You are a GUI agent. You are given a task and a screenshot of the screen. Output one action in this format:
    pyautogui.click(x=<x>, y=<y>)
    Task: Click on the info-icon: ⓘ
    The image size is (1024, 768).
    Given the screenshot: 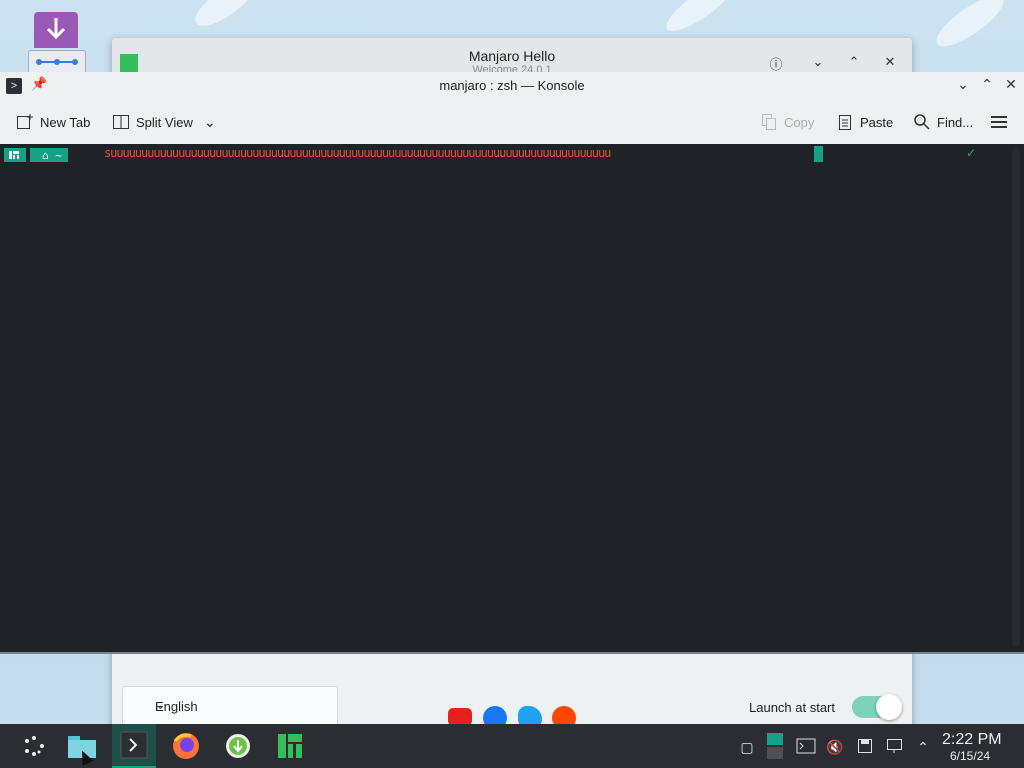 What is the action you would take?
    pyautogui.click(x=776, y=63)
    